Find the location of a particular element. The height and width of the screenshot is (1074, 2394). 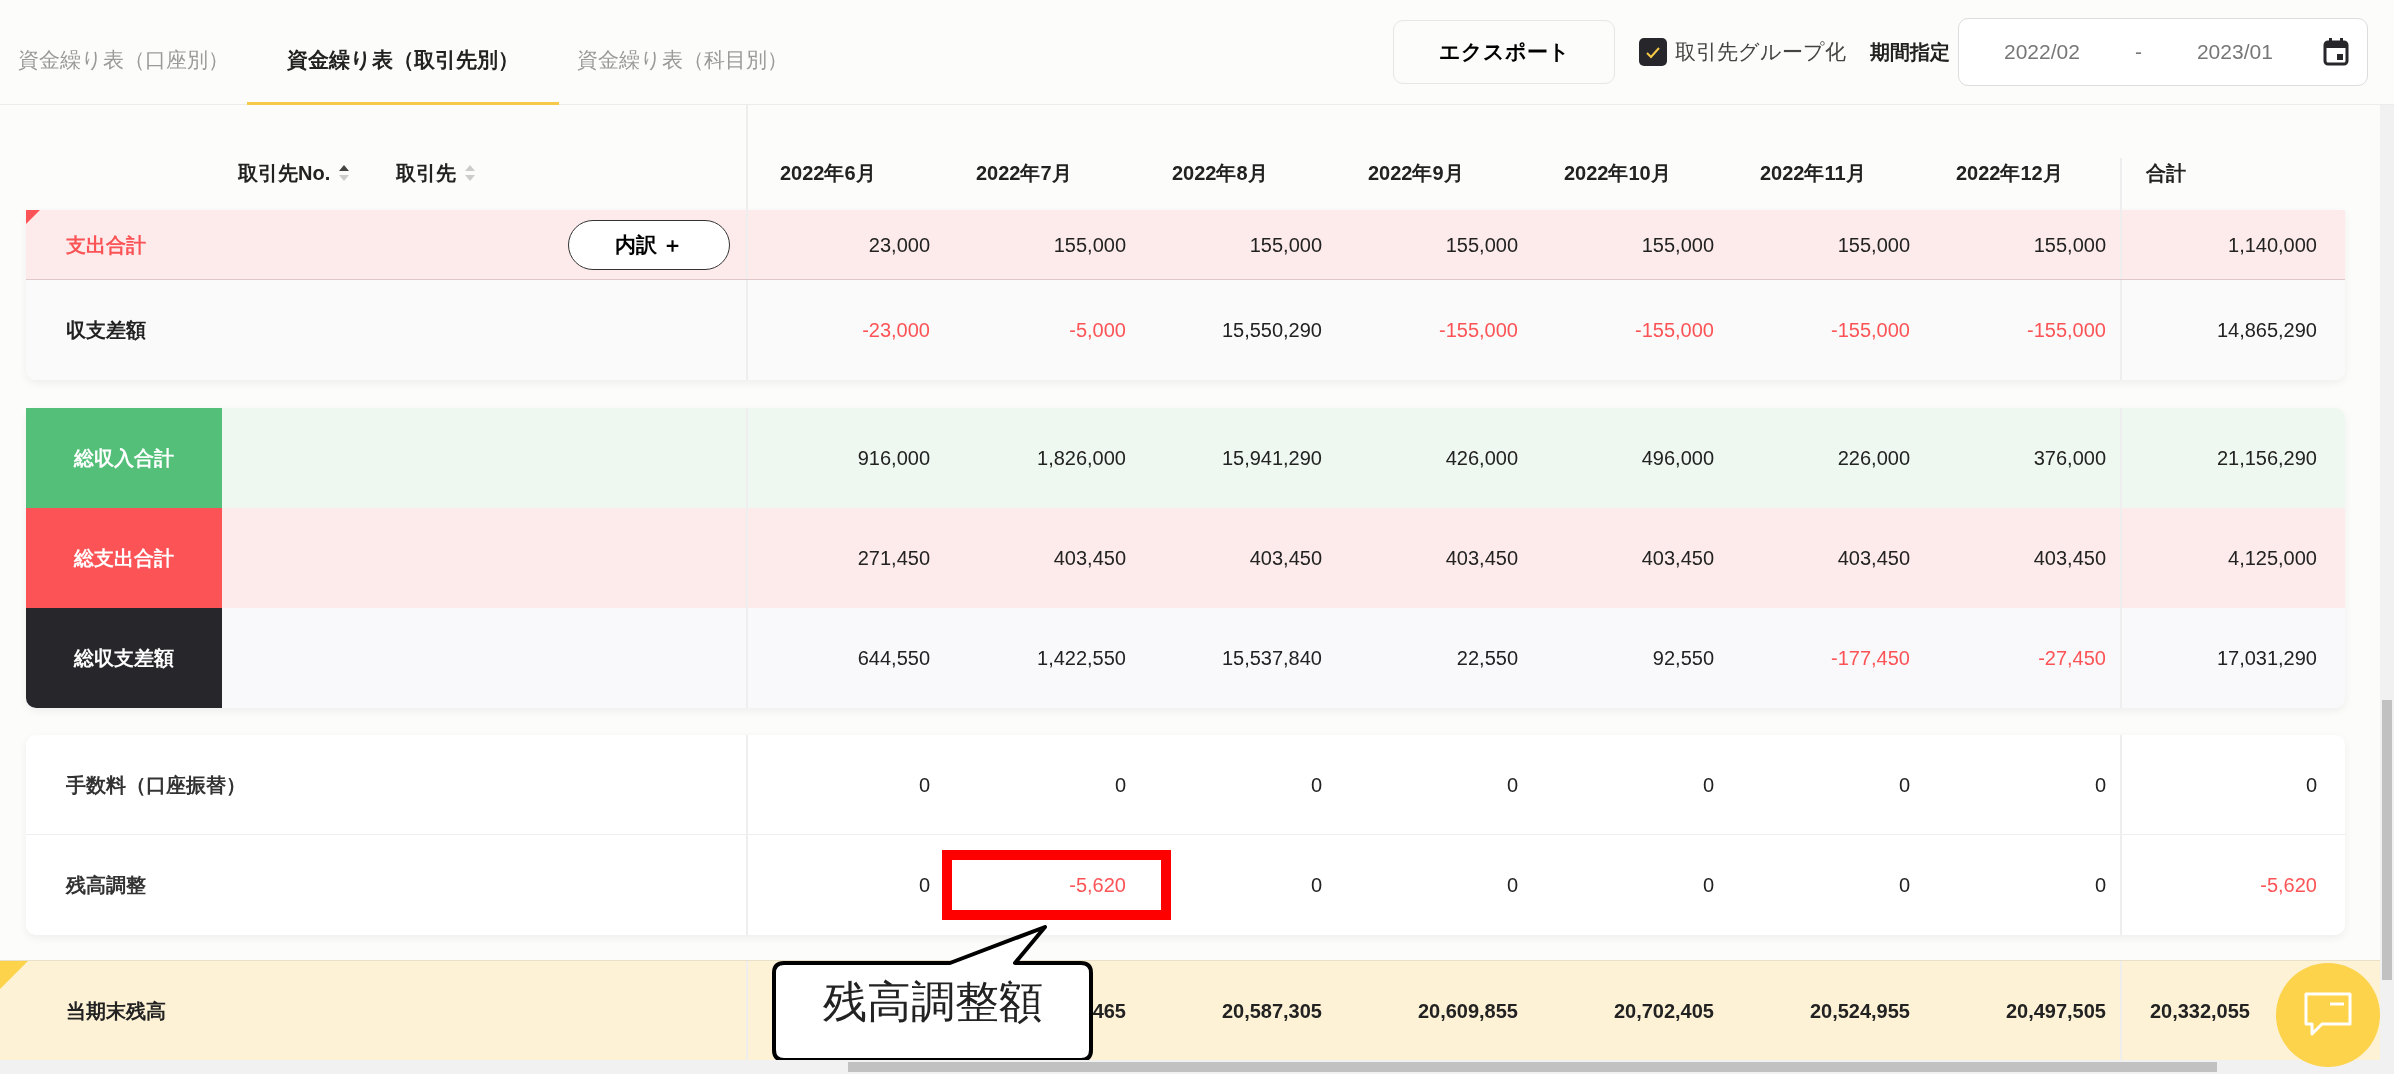

column-header: 2022年10月 is located at coordinates (1617, 173).